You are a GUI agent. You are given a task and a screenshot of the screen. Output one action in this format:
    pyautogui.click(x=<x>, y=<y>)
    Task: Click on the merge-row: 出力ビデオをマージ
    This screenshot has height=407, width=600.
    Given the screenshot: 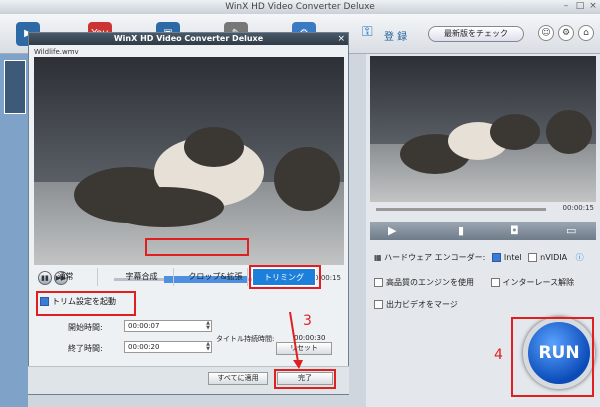 What is the action you would take?
    pyautogui.click(x=416, y=304)
    